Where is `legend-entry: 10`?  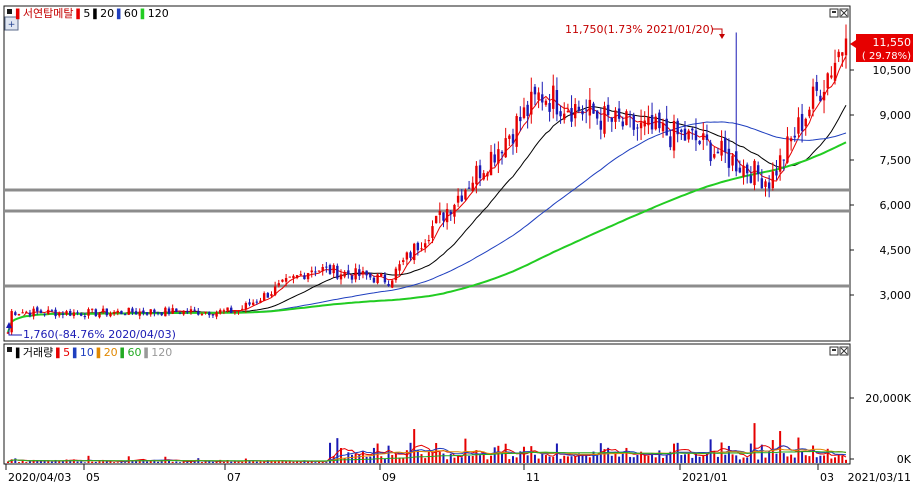 legend-entry: 10 is located at coordinates (87, 352).